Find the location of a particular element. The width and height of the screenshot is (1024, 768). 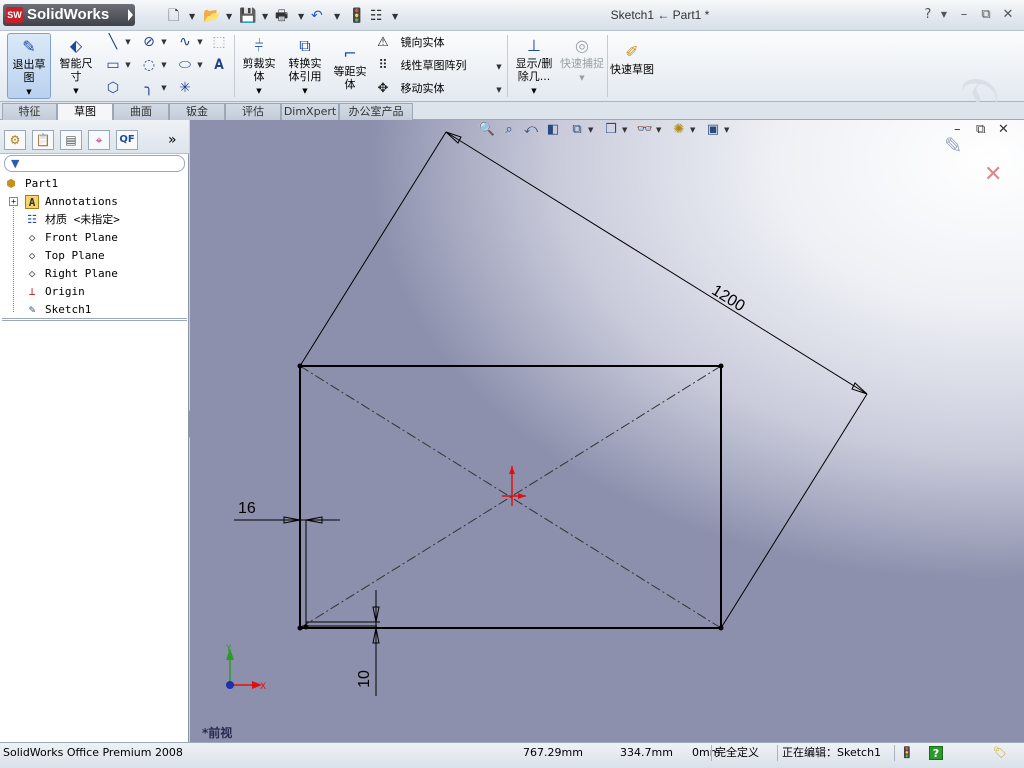

tab-dimxpert: DimXpert is located at coordinates (310, 111).